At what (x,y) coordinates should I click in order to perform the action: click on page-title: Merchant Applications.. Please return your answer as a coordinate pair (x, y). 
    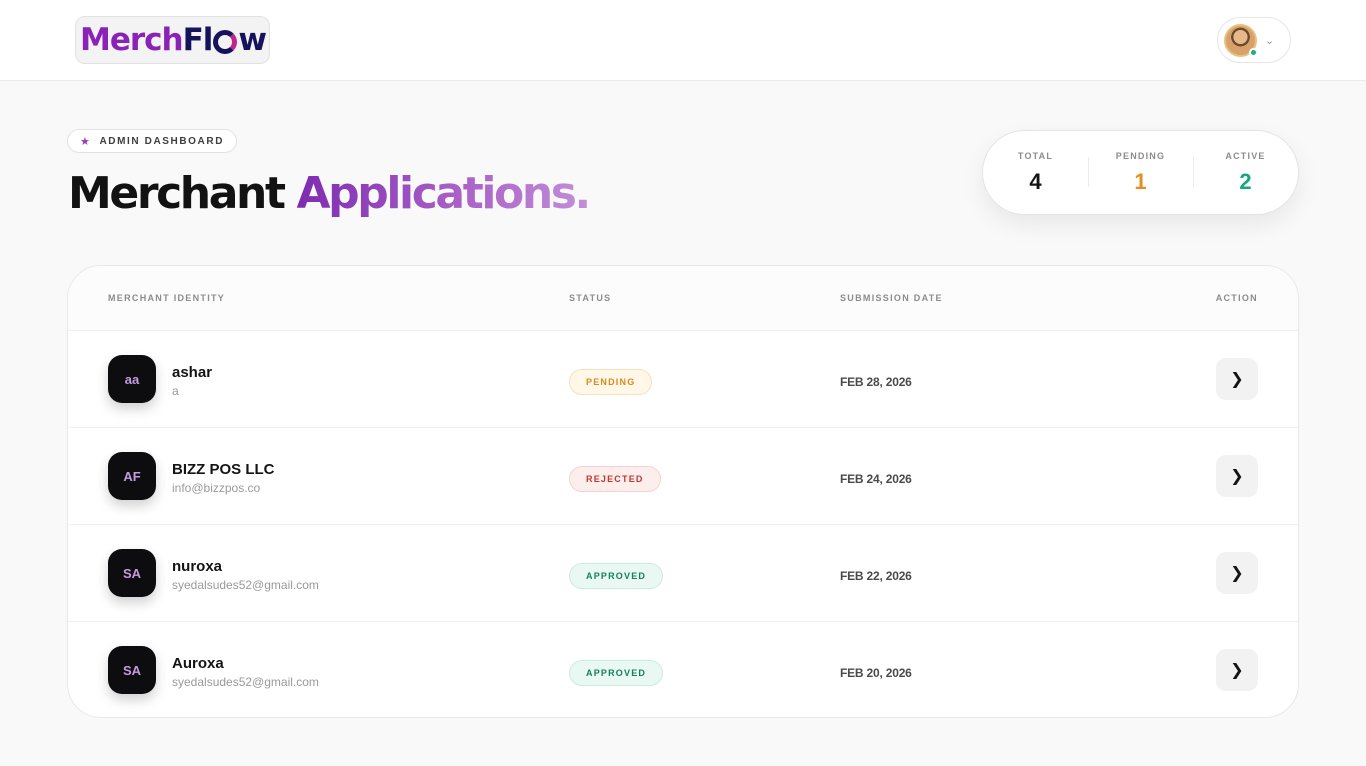
    Looking at the image, I should click on (330, 193).